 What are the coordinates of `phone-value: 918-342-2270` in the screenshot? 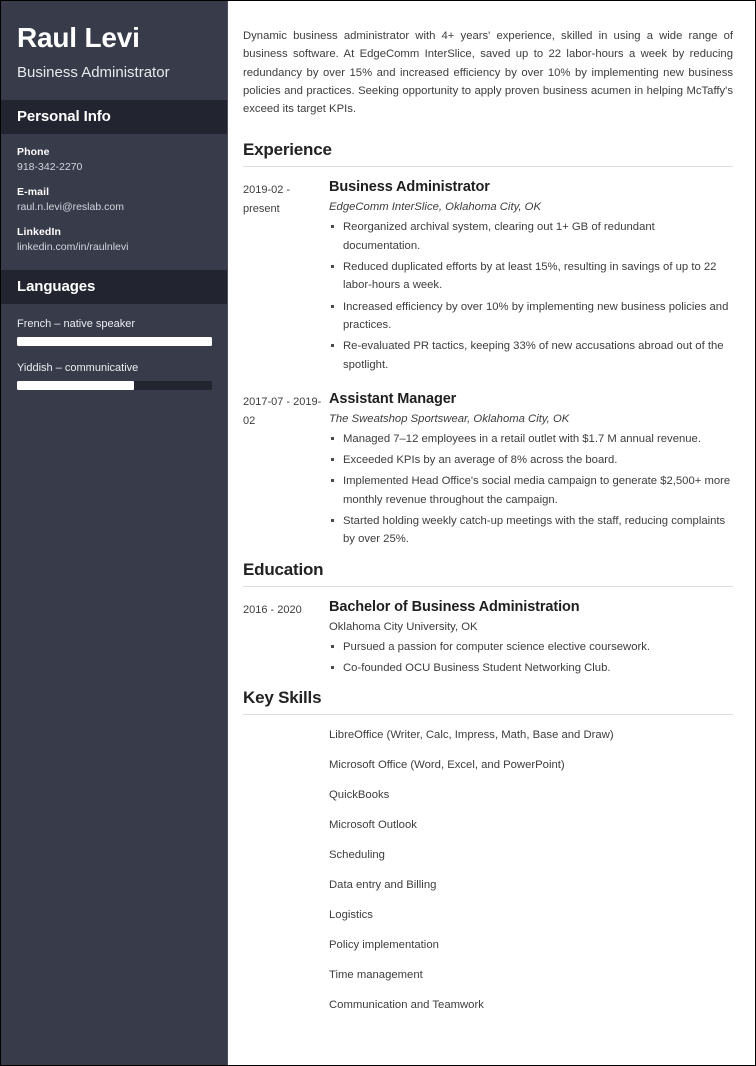 It's located at (114, 167).